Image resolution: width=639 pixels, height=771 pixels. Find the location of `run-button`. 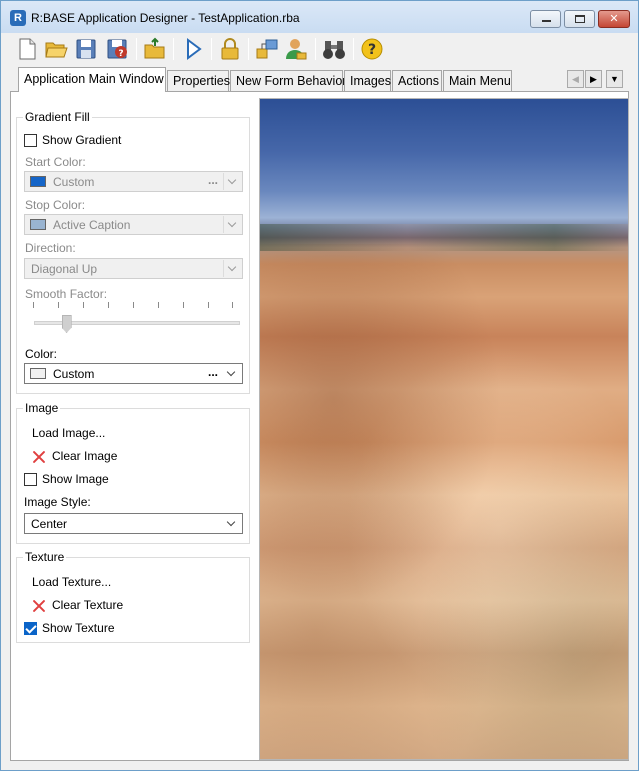

run-button is located at coordinates (193, 49).